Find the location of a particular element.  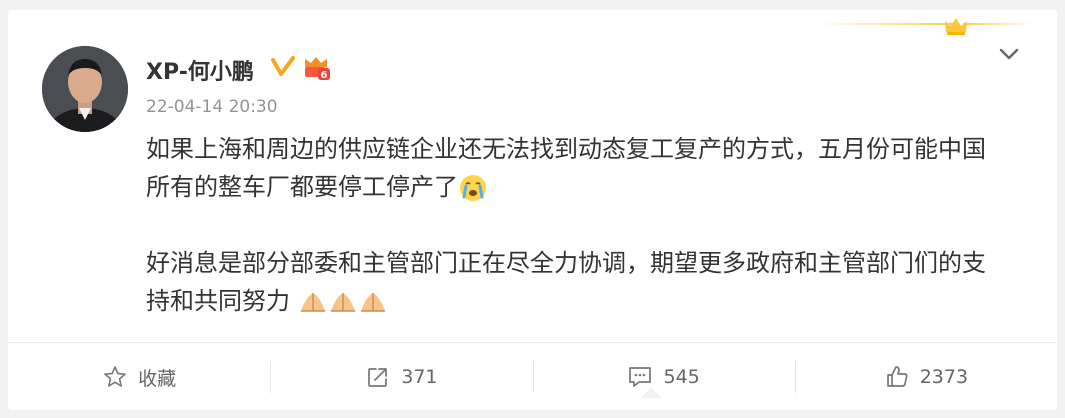

crying-emoji-icon is located at coordinates (473, 188).